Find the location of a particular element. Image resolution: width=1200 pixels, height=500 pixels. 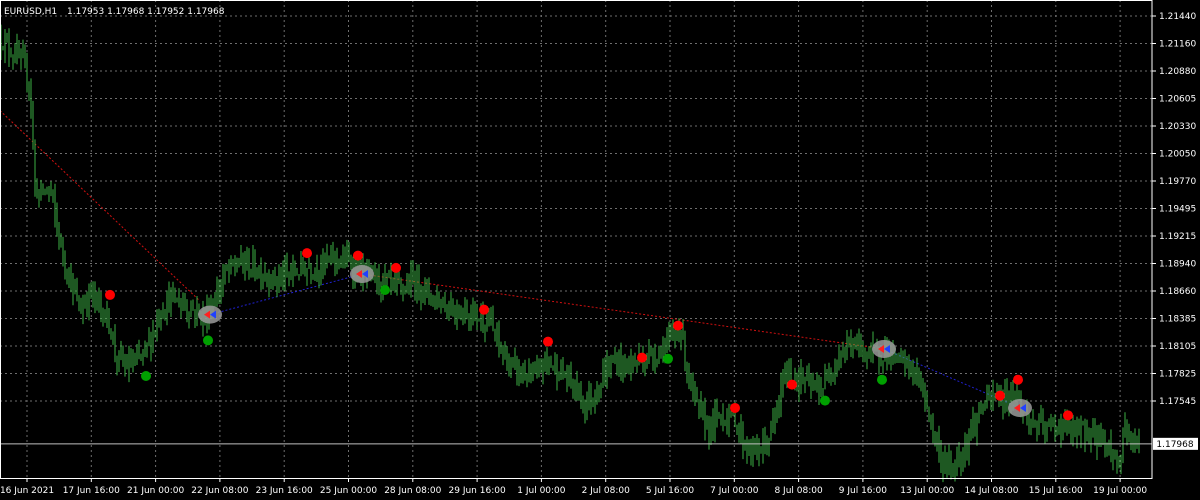

x-tick-label: 1 Jul 00:00 is located at coordinates (541, 491).